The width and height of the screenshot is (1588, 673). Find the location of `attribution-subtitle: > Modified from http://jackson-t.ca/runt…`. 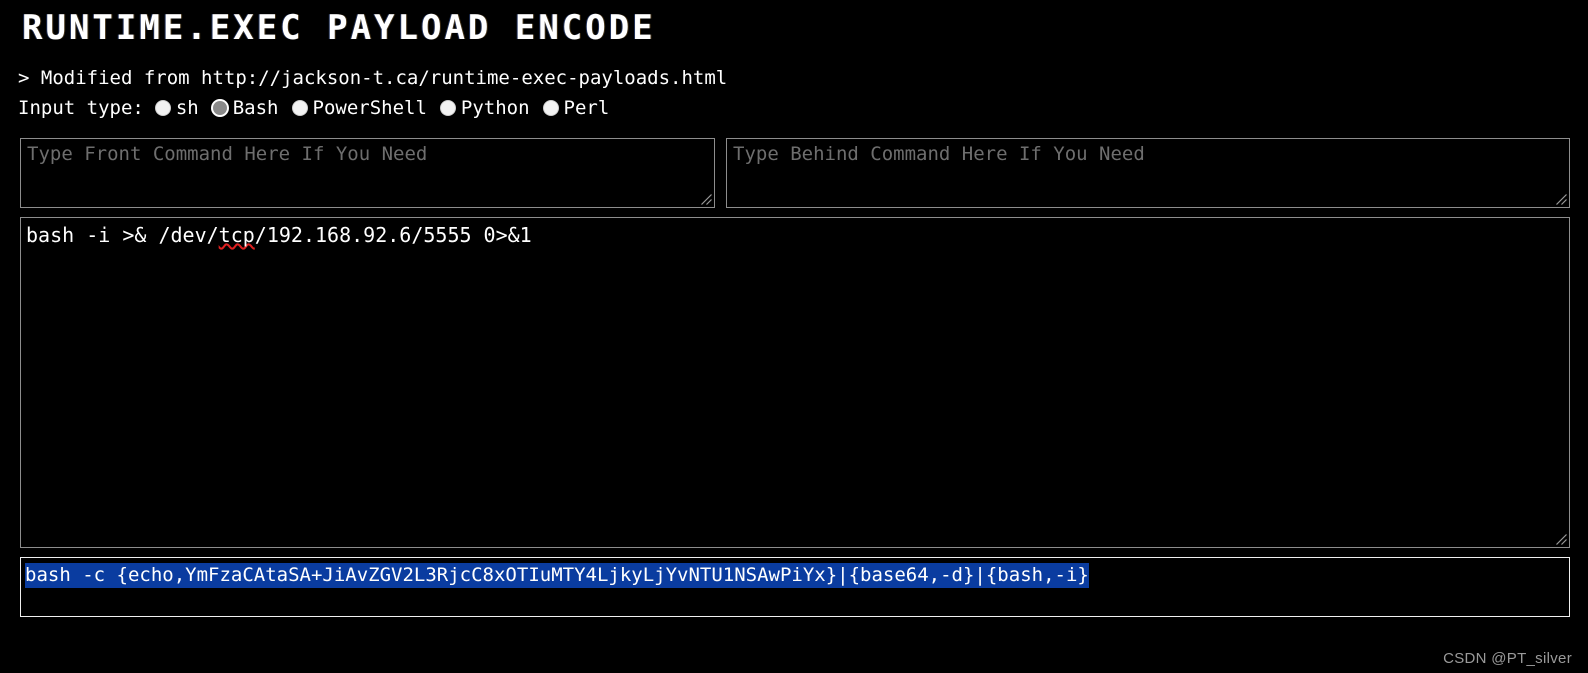

attribution-subtitle: > Modified from http://jackson-t.ca/runt… is located at coordinates (373, 78).